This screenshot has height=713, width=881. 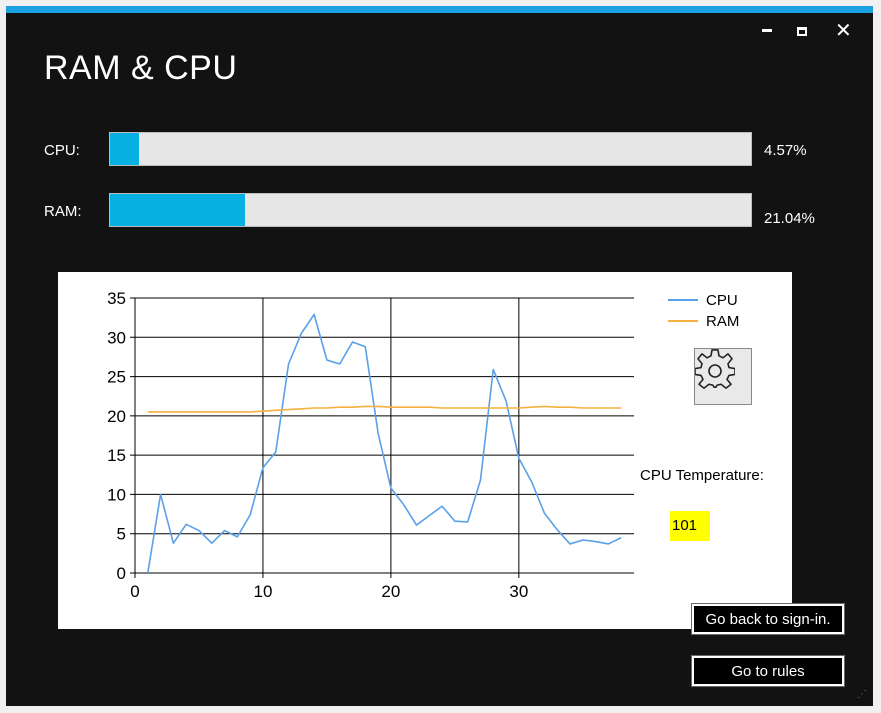 I want to click on settings-button, so click(x=723, y=376).